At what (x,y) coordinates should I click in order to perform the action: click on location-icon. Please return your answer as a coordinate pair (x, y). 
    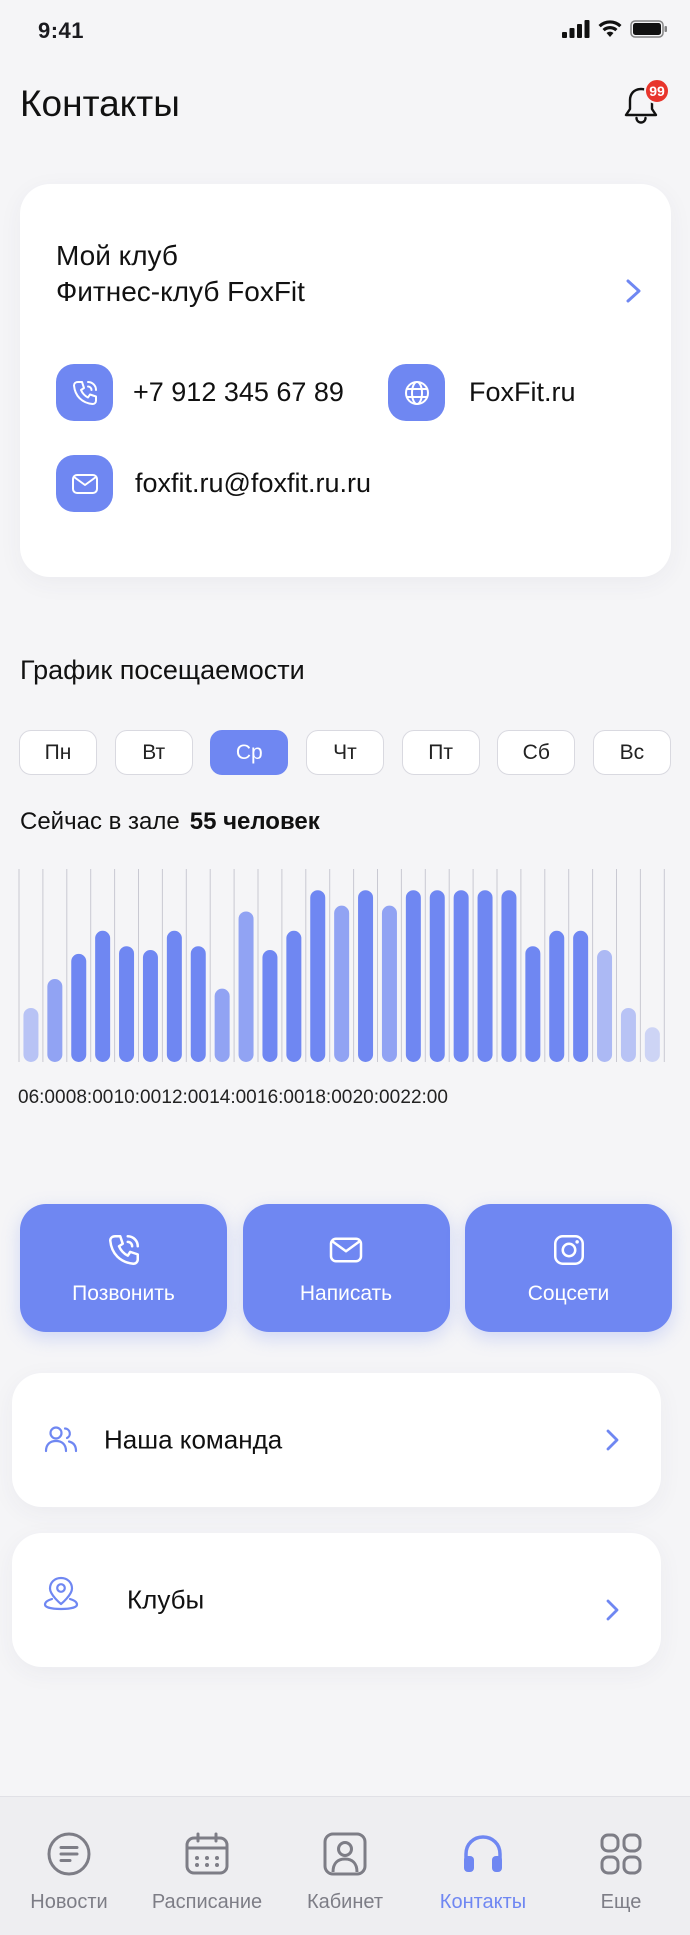
    Looking at the image, I should click on (61, 1593).